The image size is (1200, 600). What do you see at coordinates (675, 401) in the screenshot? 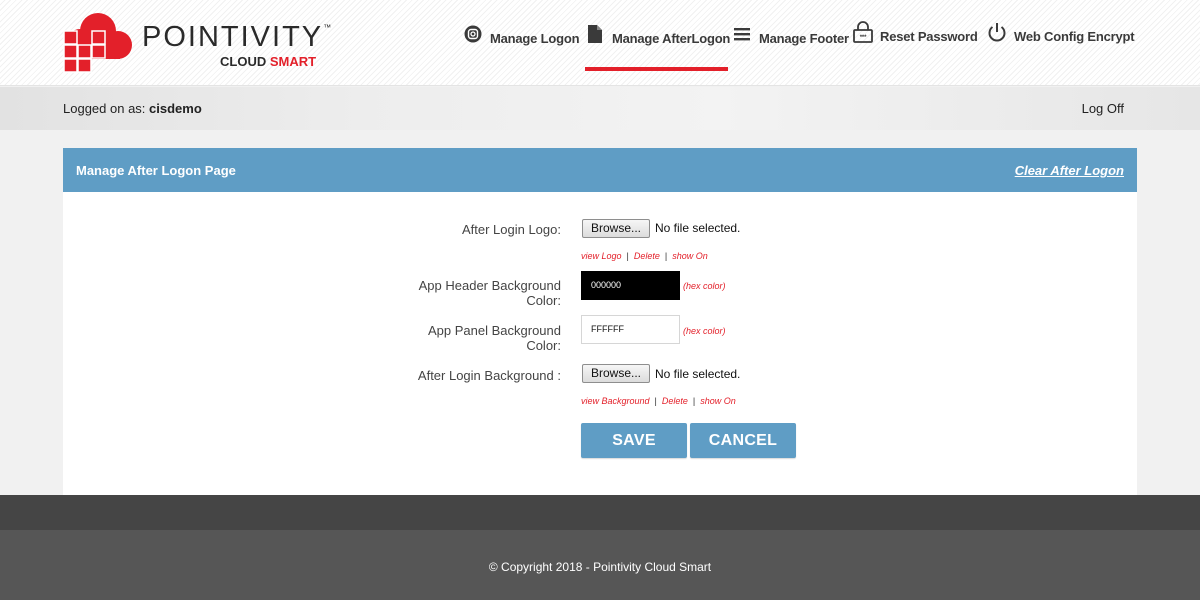
I see `delete-background-link: Delete` at bounding box center [675, 401].